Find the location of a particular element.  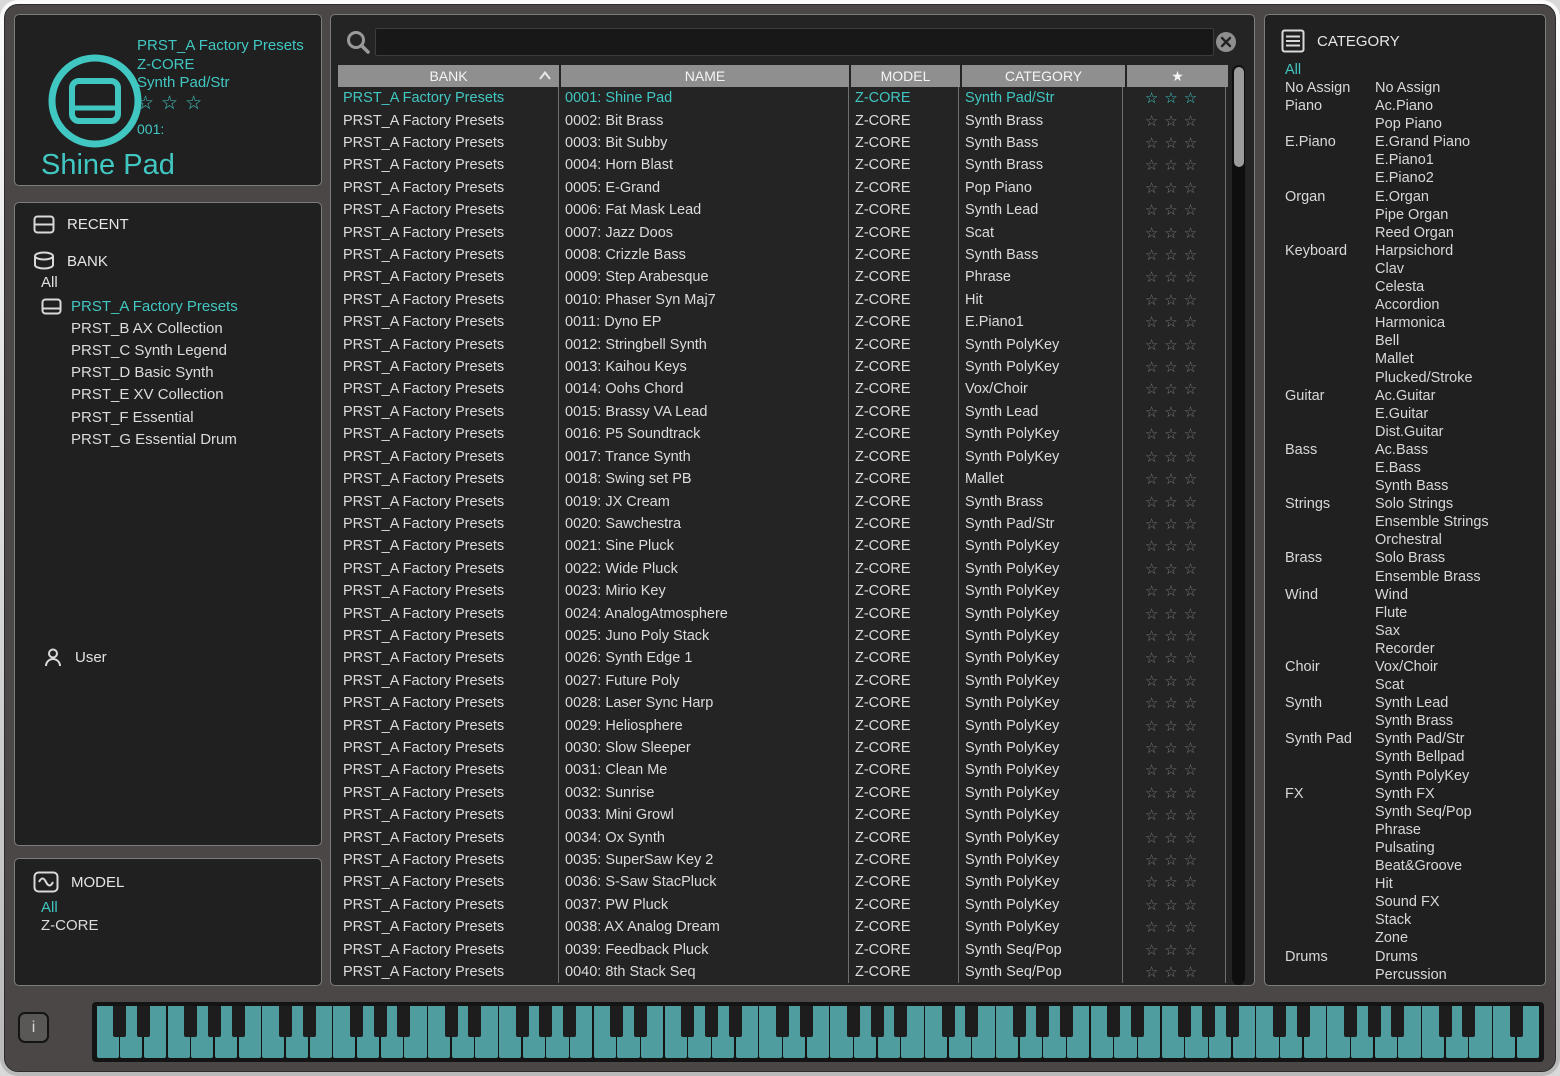

category-sub-label: Recorder is located at coordinates (1405, 649).